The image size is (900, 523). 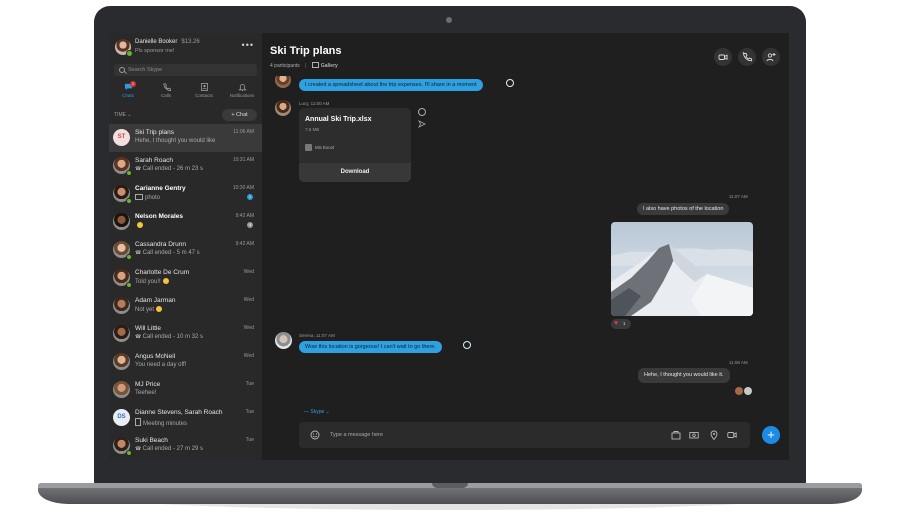 What do you see at coordinates (172, 169) in the screenshot?
I see `chat-preview-text: Call ended - 26 m 23 s` at bounding box center [172, 169].